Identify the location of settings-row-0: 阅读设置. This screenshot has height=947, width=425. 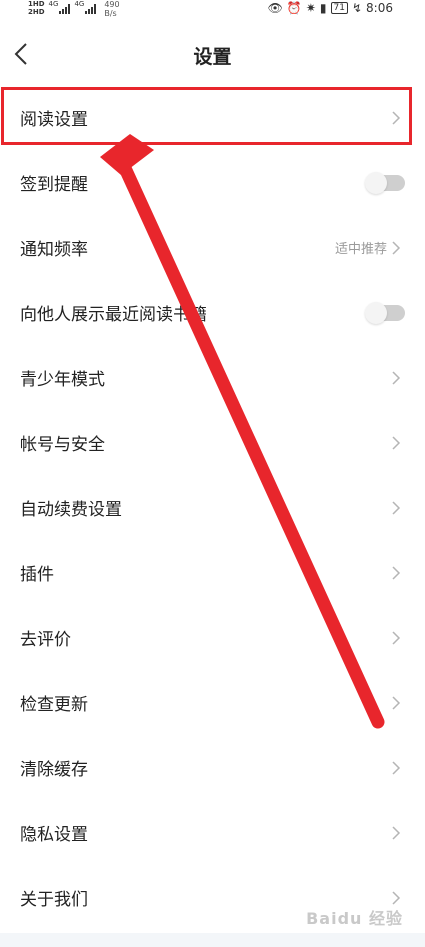
(212, 117).